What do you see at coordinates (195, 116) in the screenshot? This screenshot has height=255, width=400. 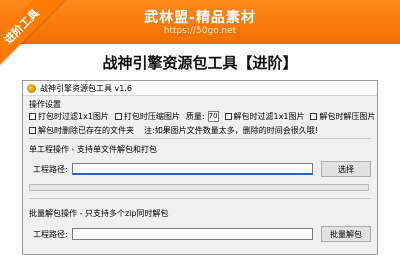 I see `quality-label: 质量:` at bounding box center [195, 116].